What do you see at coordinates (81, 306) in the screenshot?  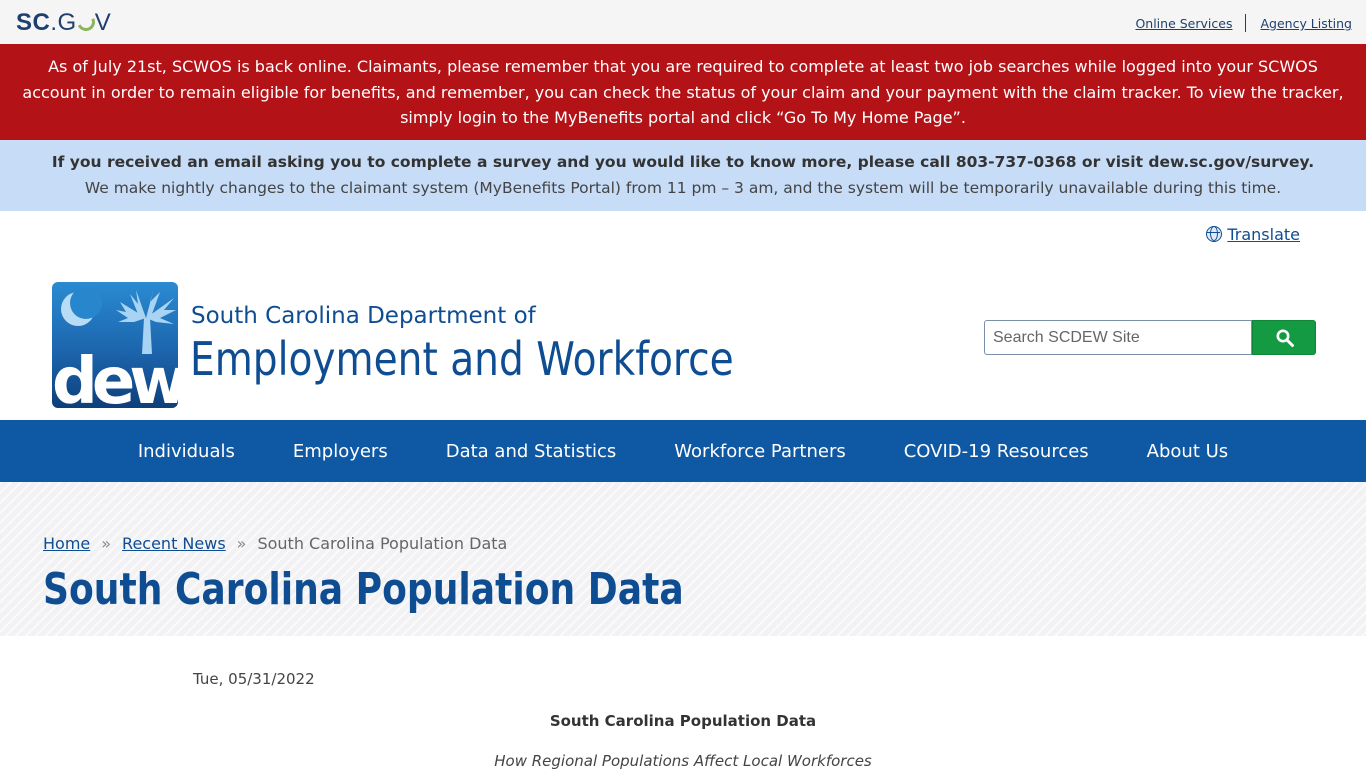 I see `crescent-moon-icon` at bounding box center [81, 306].